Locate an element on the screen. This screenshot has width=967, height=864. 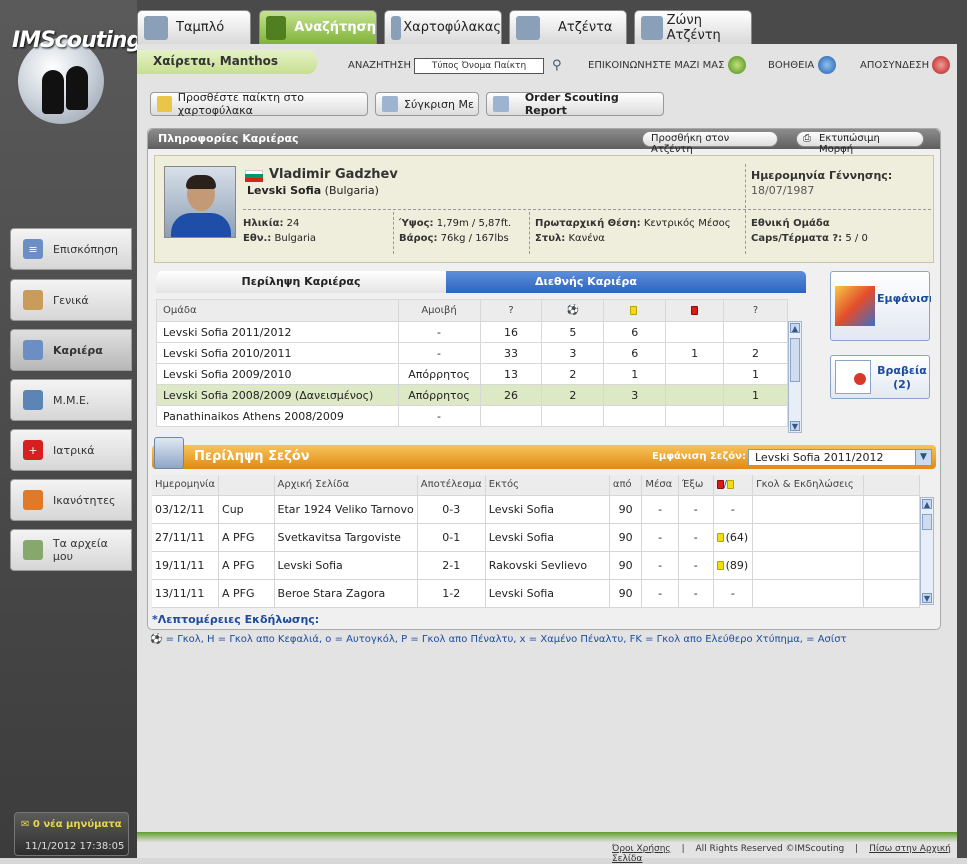
table-row: Levski Sofia 2010/2011-33 3 6 1 2 is located at coordinates (472, 353).